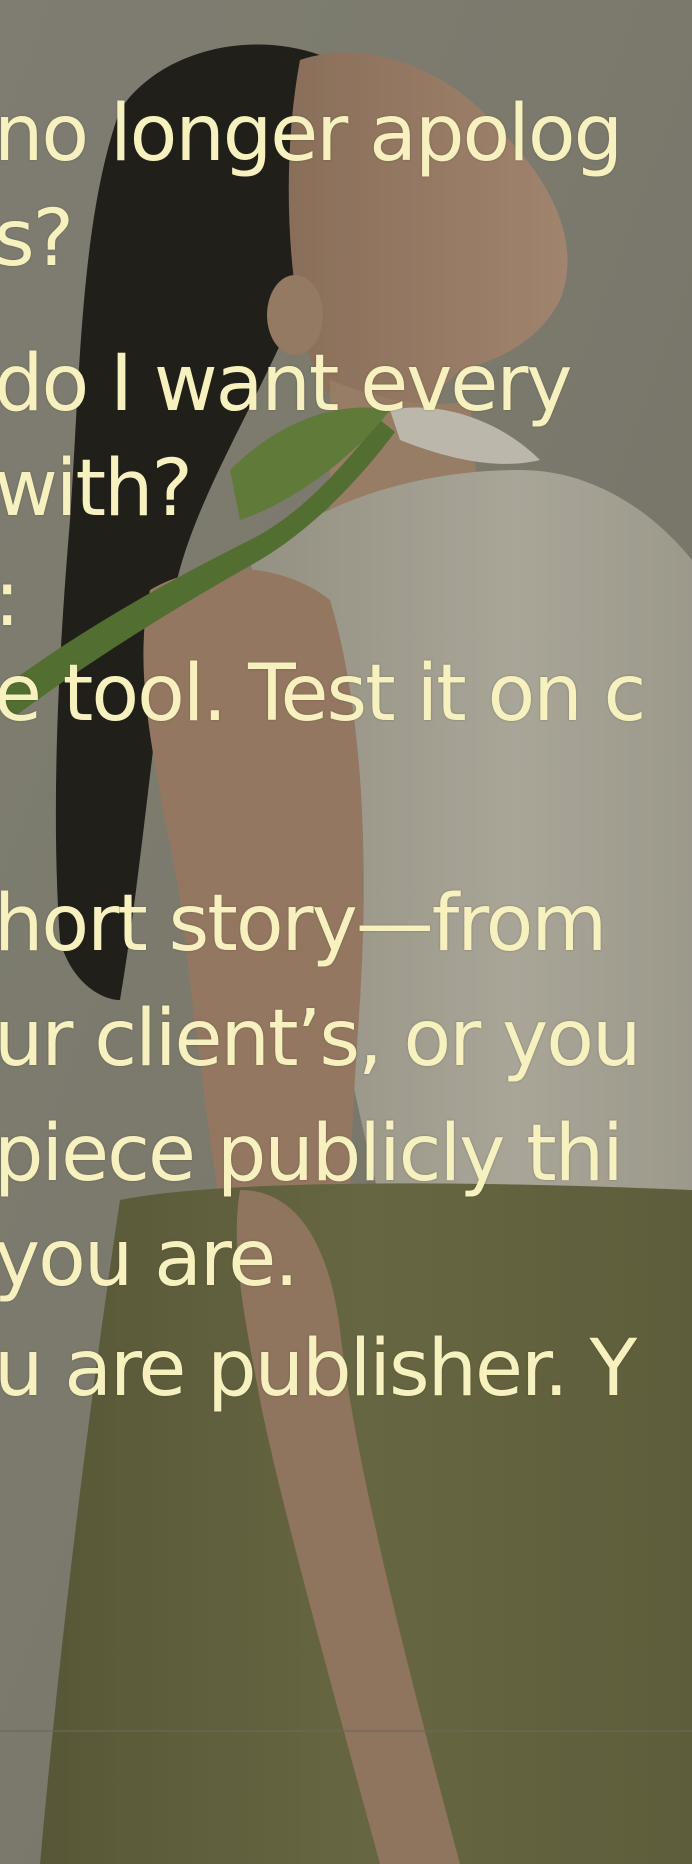 The height and width of the screenshot is (1864, 692). What do you see at coordinates (320, 1039) in the screenshot?
I see `text-line-8: ur client’s, or you` at bounding box center [320, 1039].